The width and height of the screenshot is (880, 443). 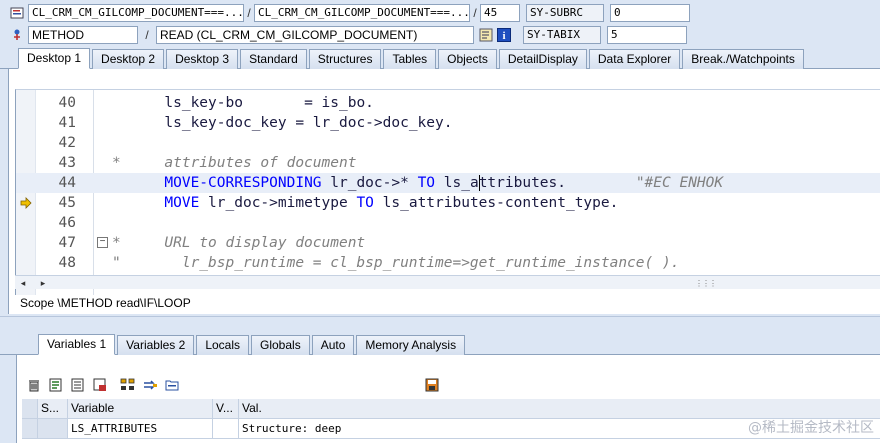 I want to click on tab-desktop-1: Desktop 1, so click(x=54, y=58).